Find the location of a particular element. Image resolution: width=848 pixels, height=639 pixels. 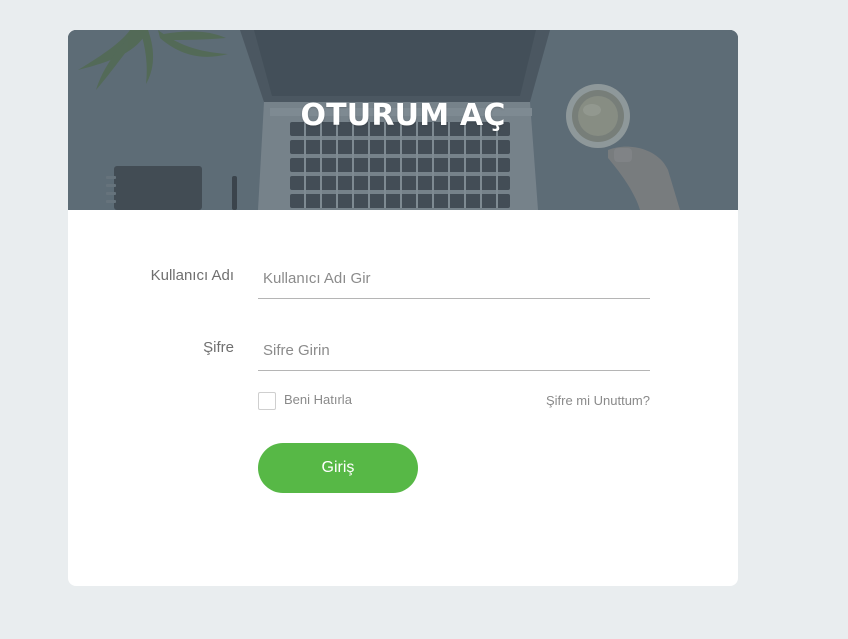

remember-me-checkbox is located at coordinates (267, 401).